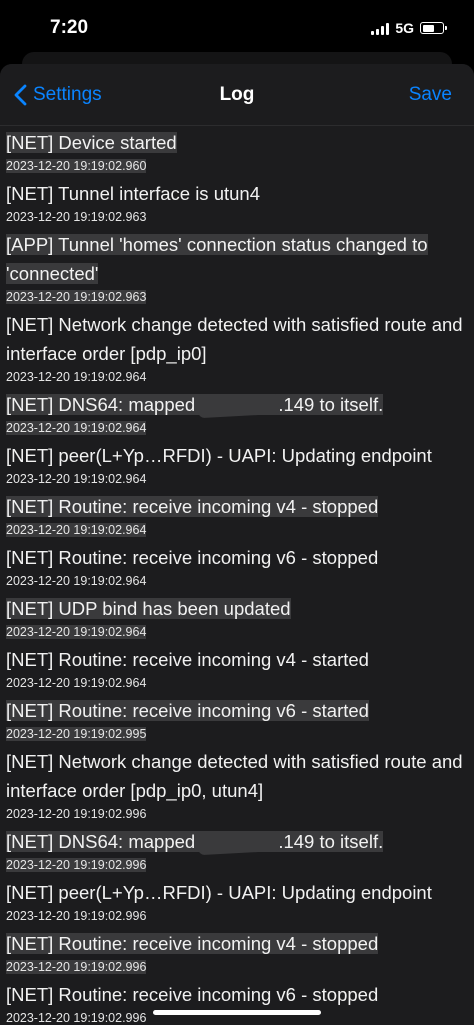 The height and width of the screenshot is (1025, 474). Describe the element at coordinates (237, 1012) in the screenshot. I see `home-indicator` at that location.